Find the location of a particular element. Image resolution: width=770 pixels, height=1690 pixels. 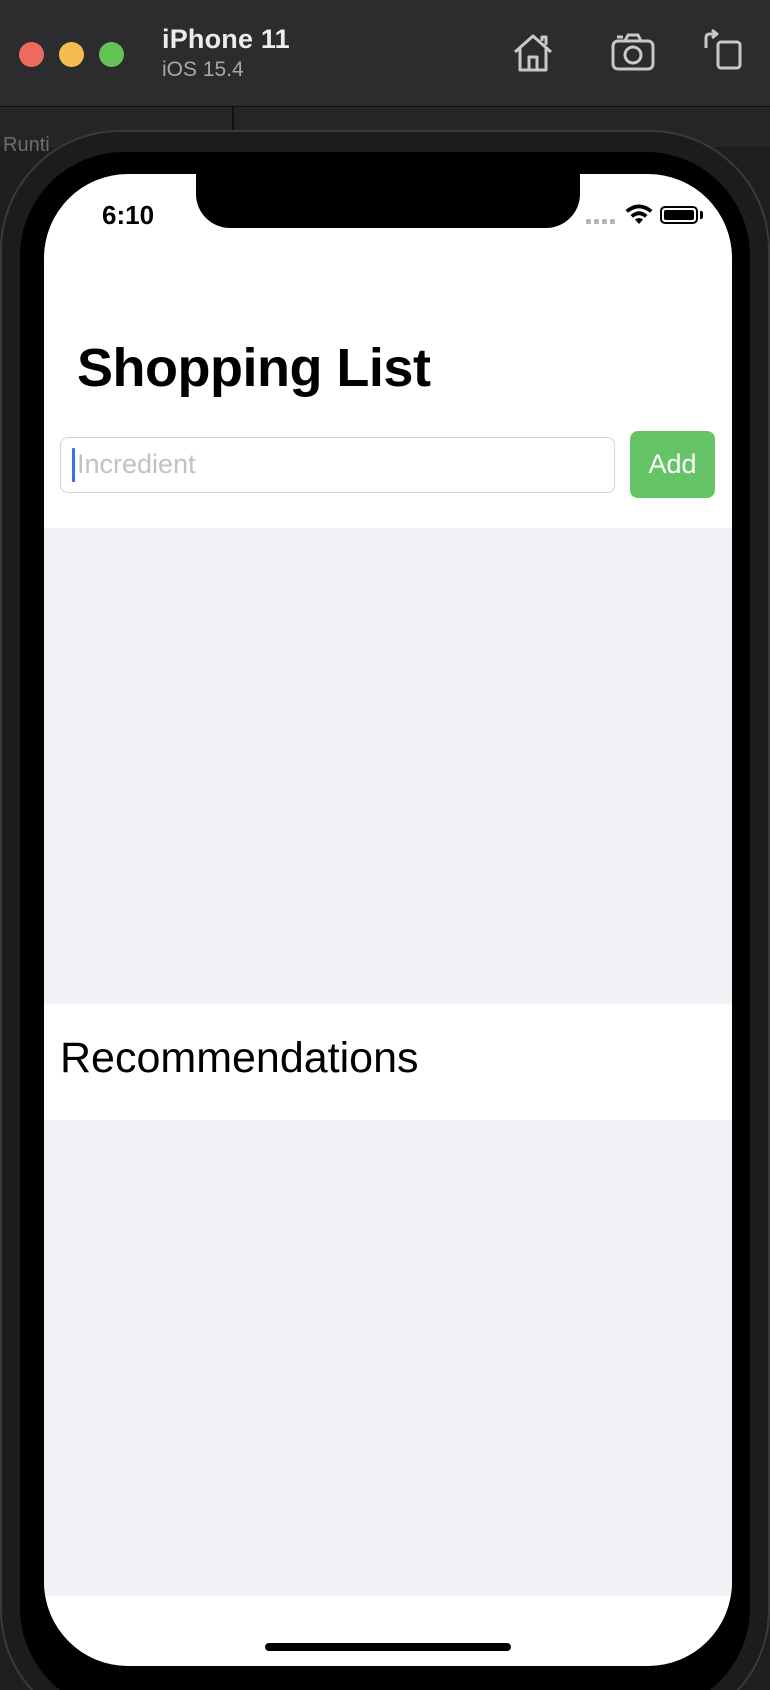

minimize-window-button is located at coordinates (71, 54).